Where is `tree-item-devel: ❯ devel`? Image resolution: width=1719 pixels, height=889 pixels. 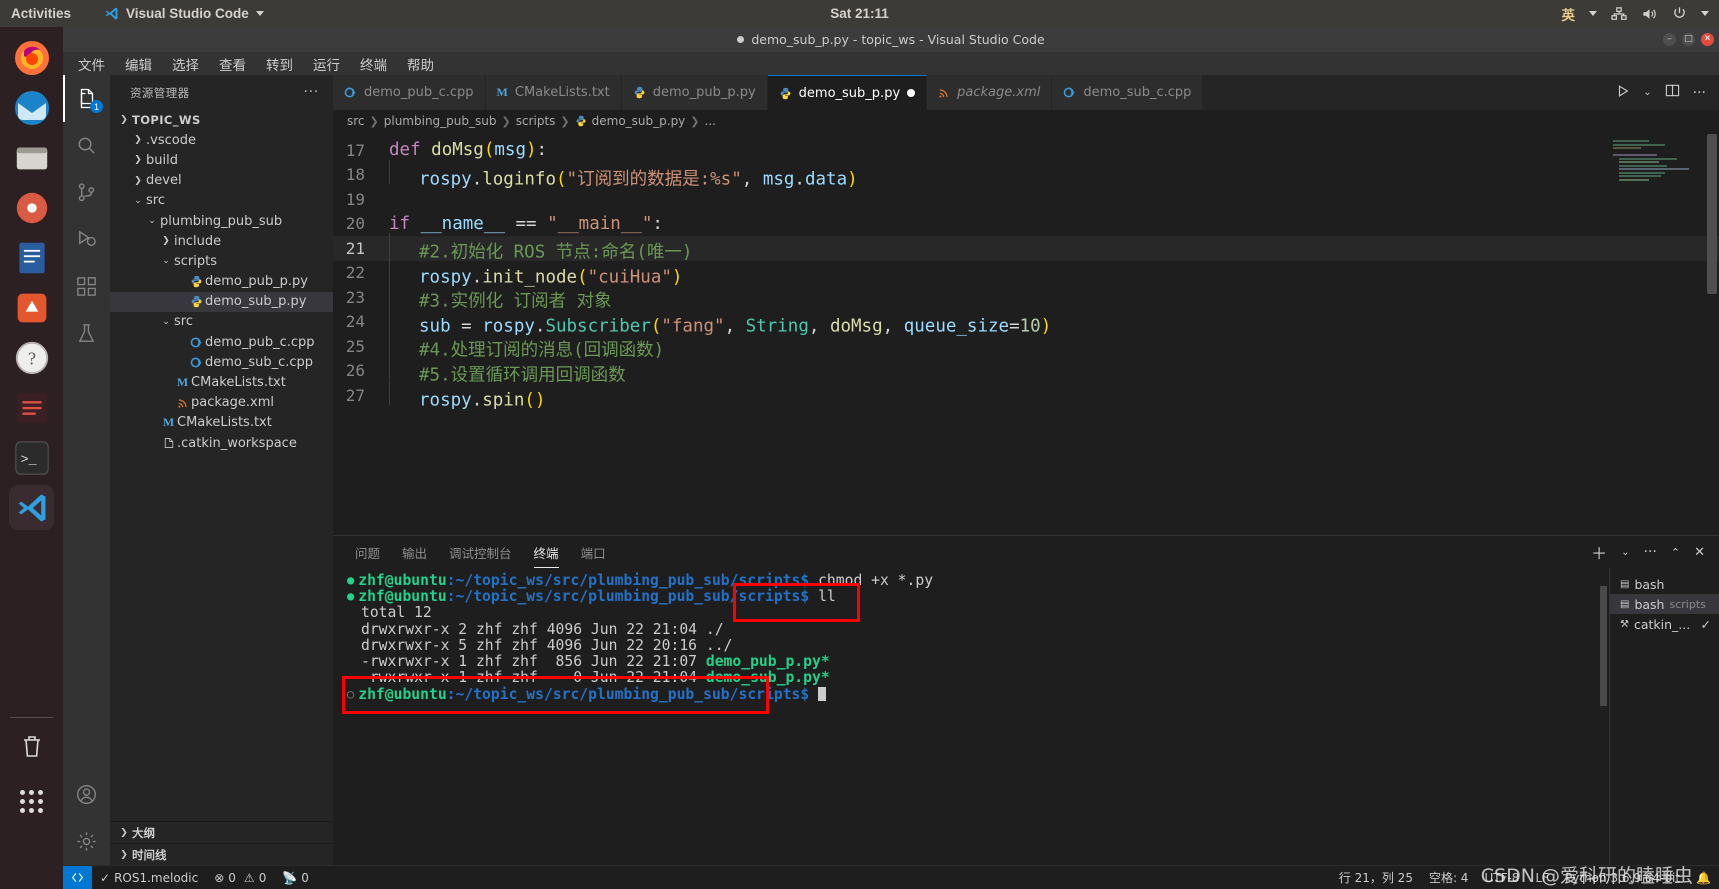
tree-item-devel: ❯ devel is located at coordinates (221, 181).